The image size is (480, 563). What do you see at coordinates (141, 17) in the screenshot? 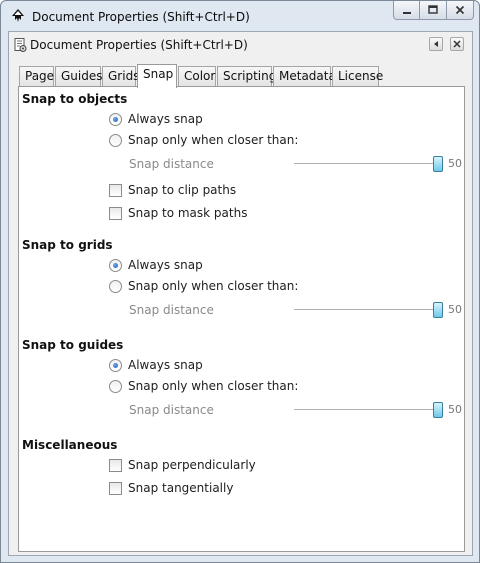
I see `window-title: Document Properties (Shift+Ctrl+D)` at bounding box center [141, 17].